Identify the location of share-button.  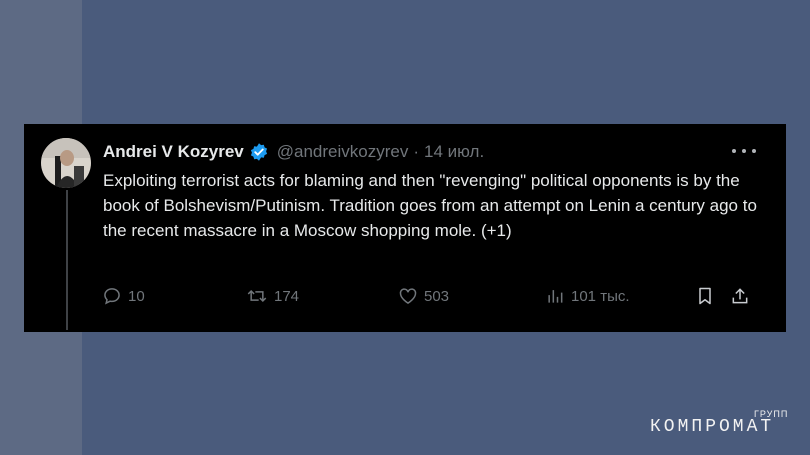
(743, 296).